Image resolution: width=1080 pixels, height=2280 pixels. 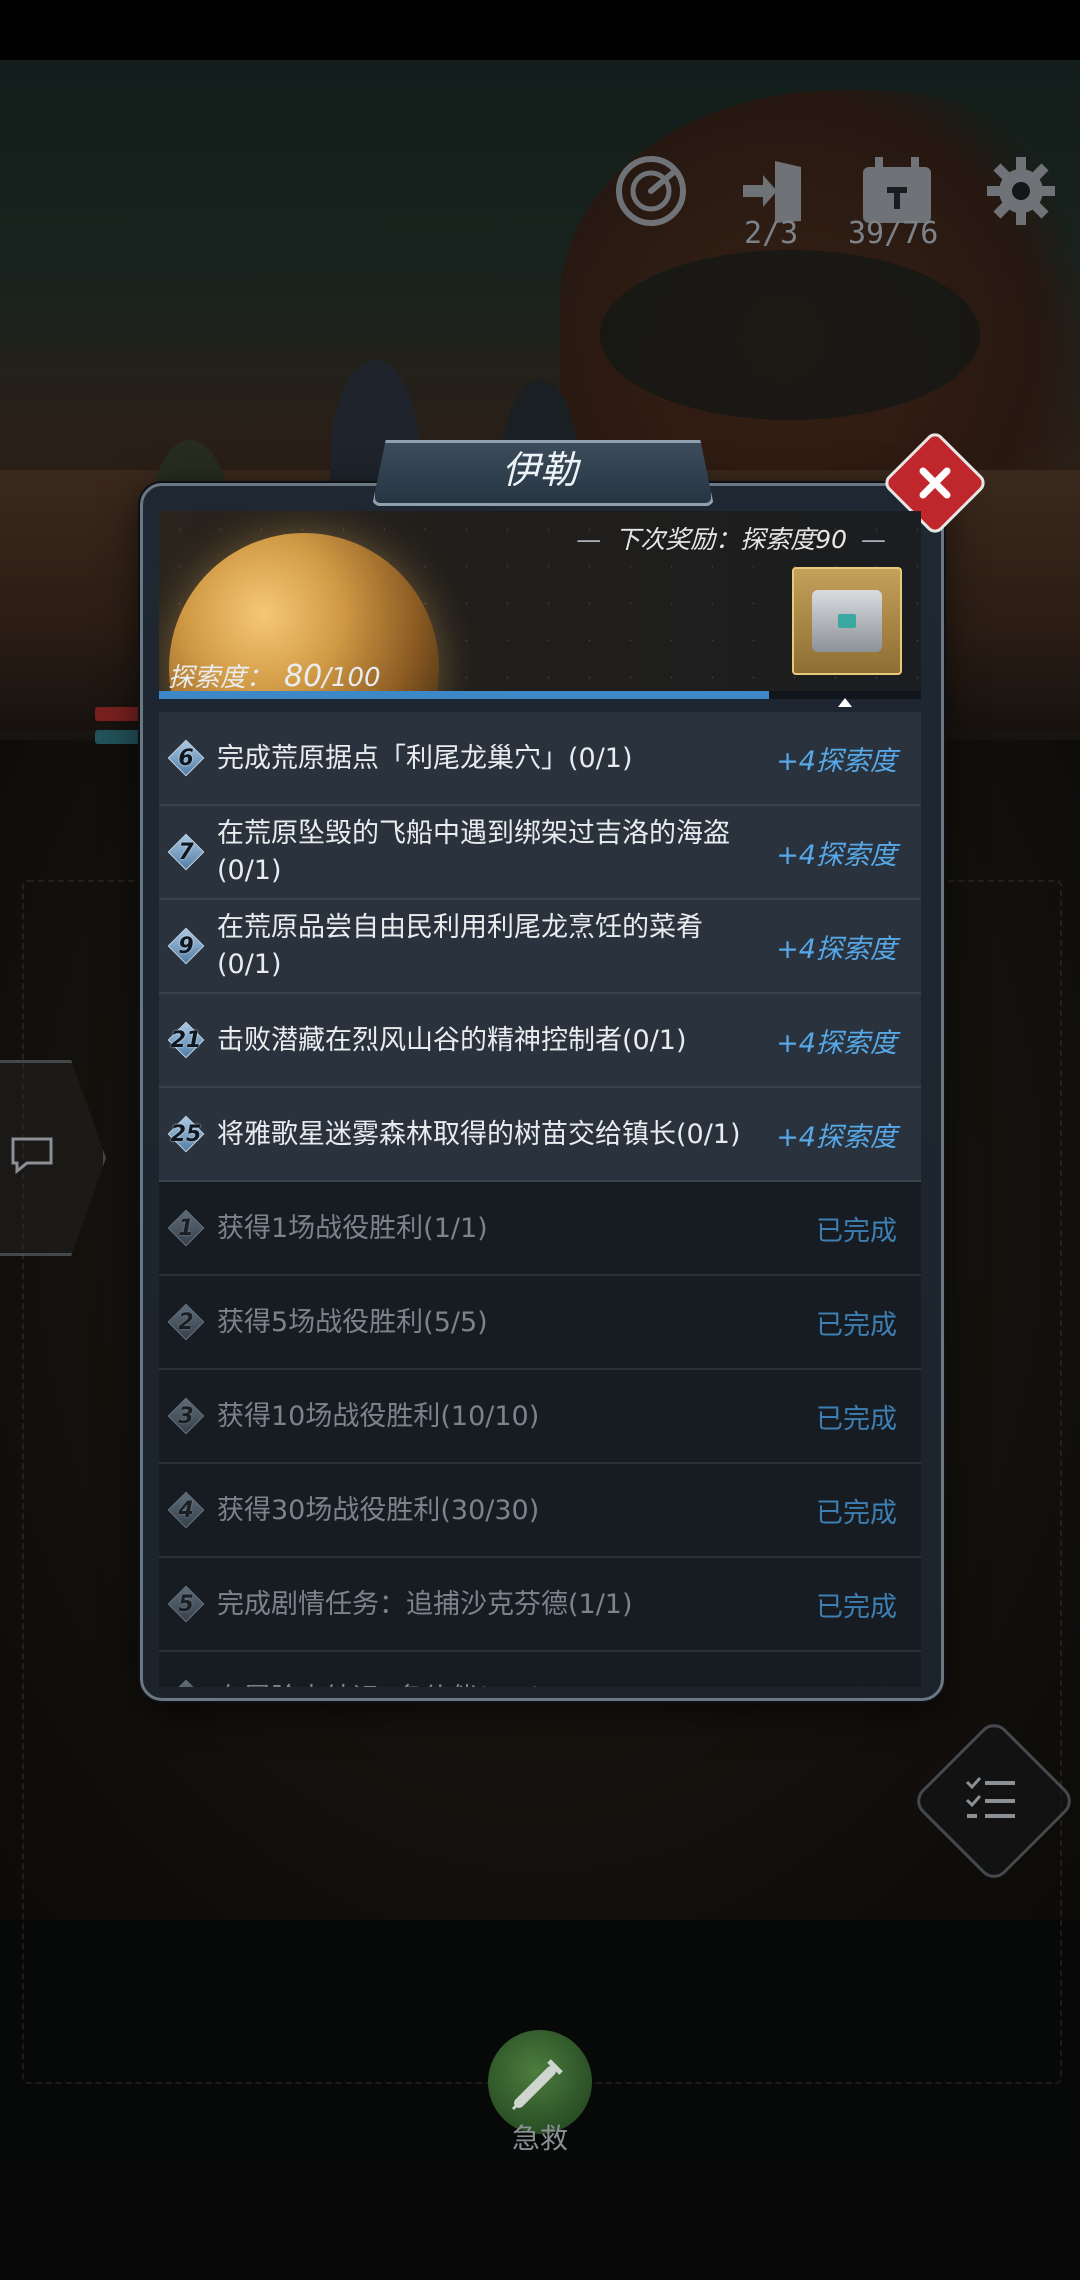 What do you see at coordinates (473, 852) in the screenshot?
I see `task-description: 在荒原坠毁的飞船中遇到绑架过吉洛的海盗(0/1)` at bounding box center [473, 852].